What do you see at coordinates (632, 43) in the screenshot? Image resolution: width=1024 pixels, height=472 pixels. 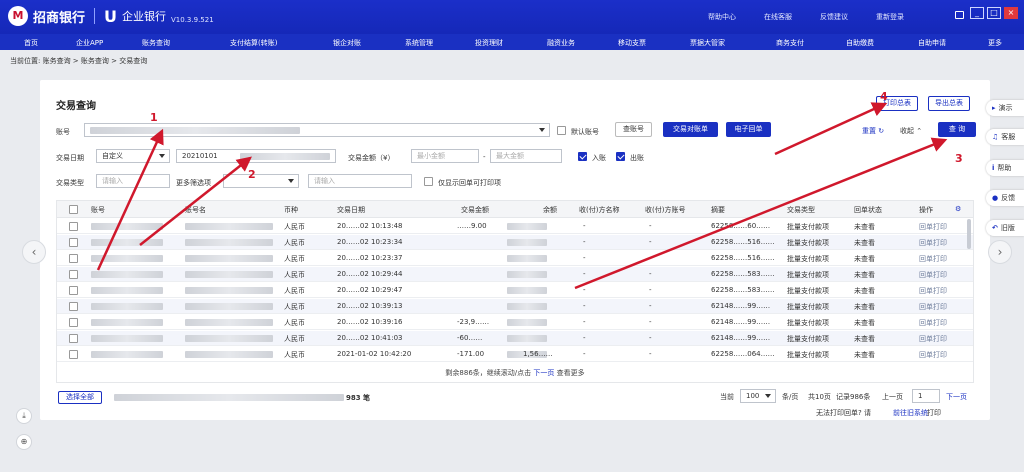 I see `nav-mobile-cheque: 移动支票` at bounding box center [632, 43].